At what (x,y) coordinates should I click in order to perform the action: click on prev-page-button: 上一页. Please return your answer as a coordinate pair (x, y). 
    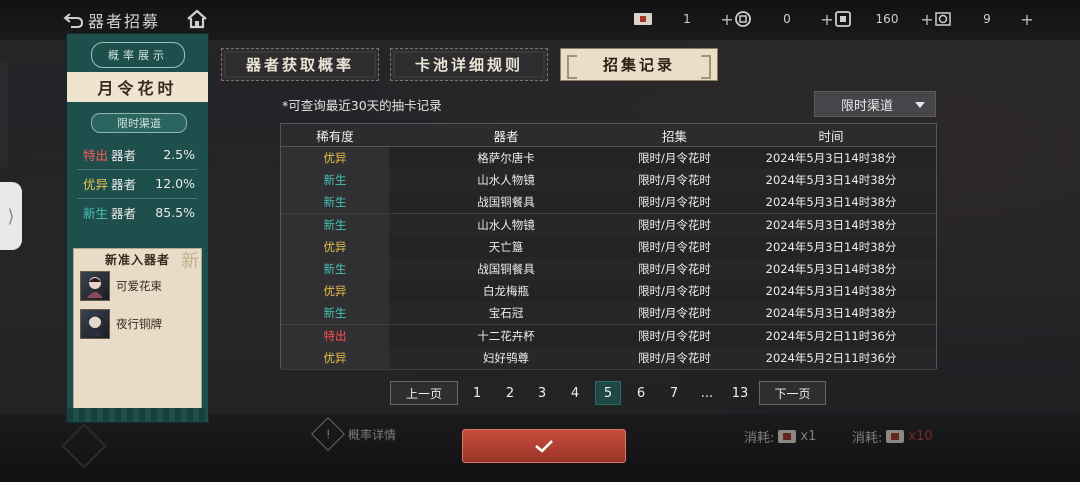
    Looking at the image, I should click on (424, 393).